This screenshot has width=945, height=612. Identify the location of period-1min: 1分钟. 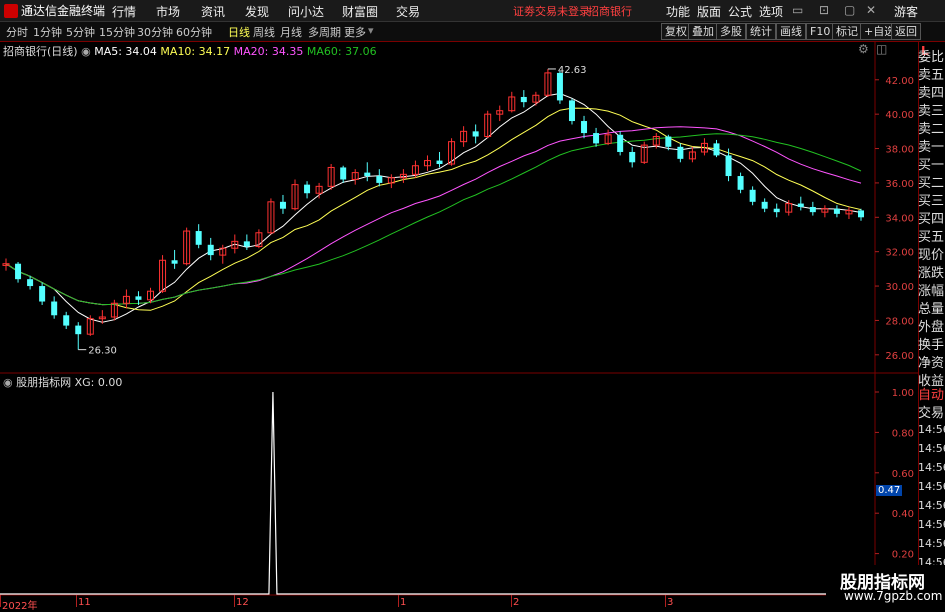
(47, 32).